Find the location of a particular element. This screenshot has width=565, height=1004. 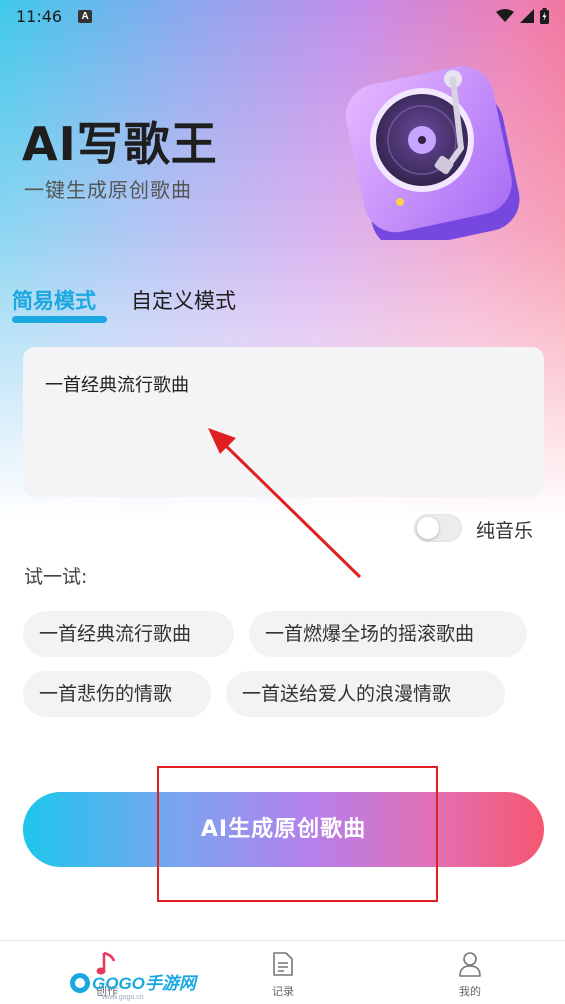

prompt-input: 一首经典流行歌曲 is located at coordinates (283, 422).